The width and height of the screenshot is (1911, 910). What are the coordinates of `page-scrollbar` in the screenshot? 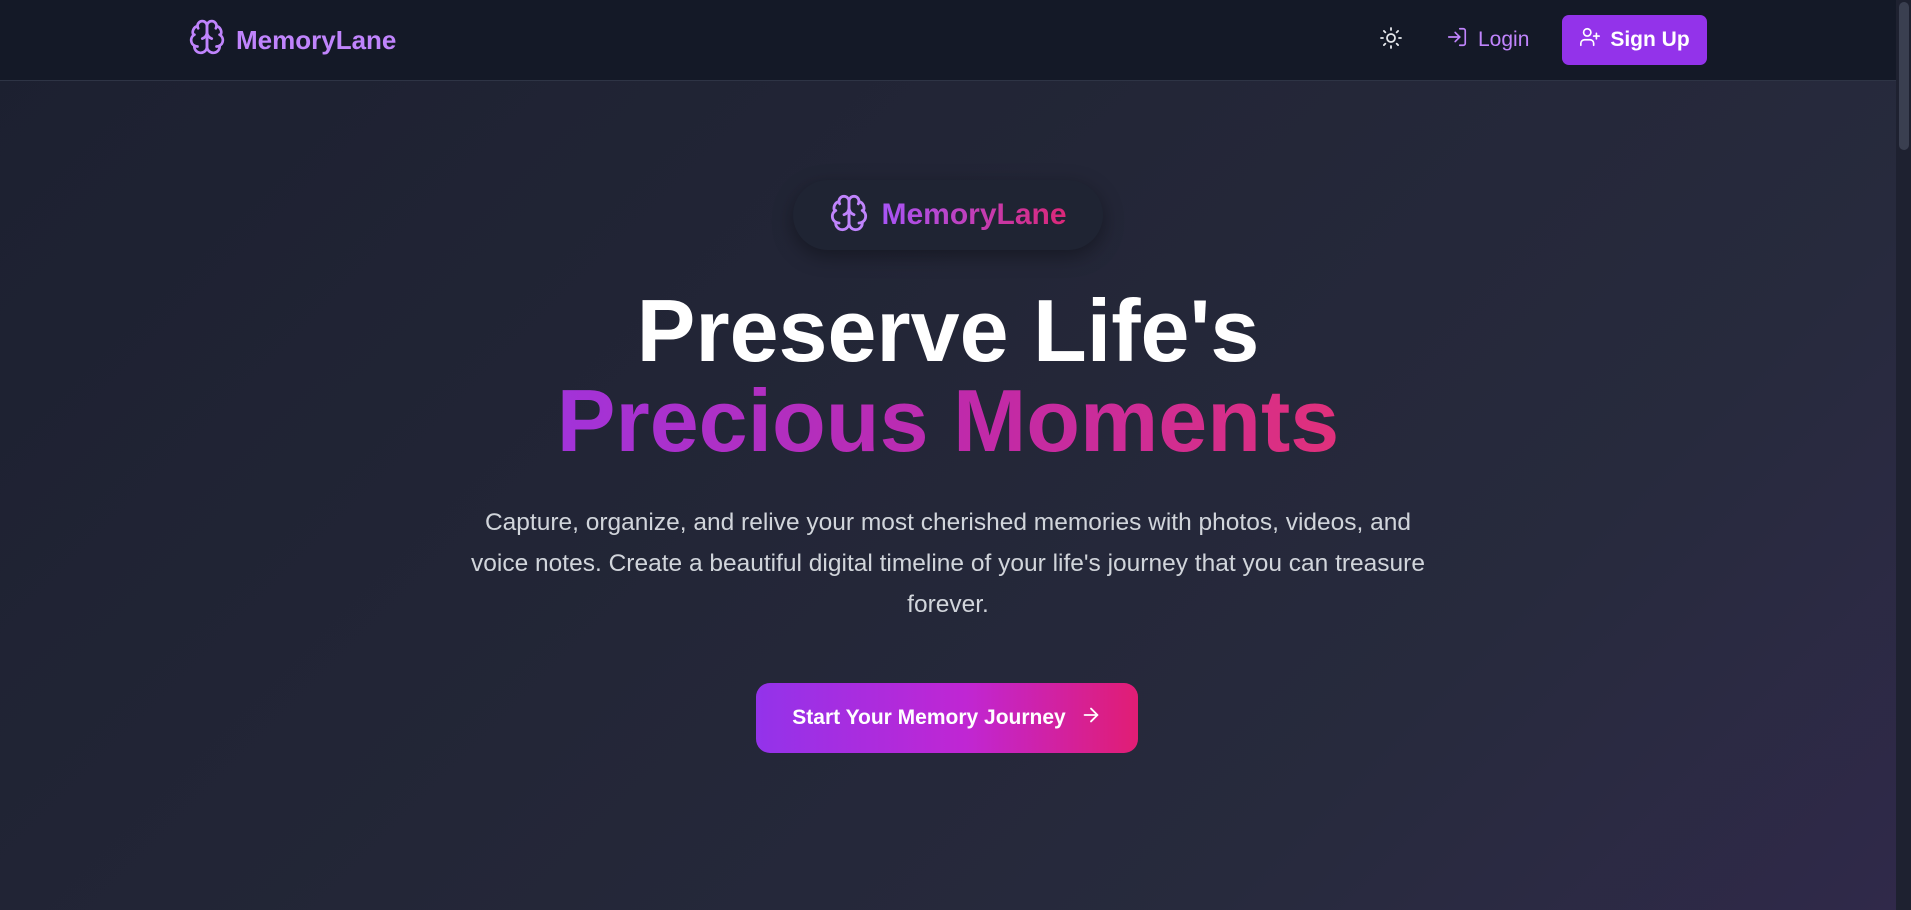 It's located at (1903, 455).